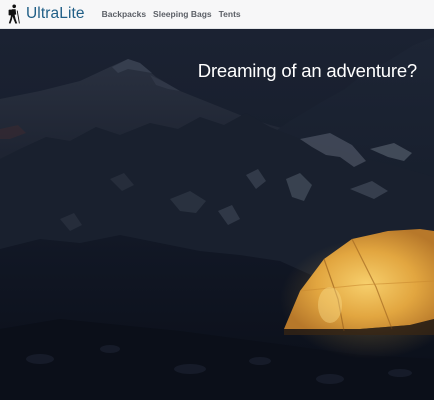 The width and height of the screenshot is (434, 400). Describe the element at coordinates (230, 14) in the screenshot. I see `nav-link-tents: Tents` at that location.